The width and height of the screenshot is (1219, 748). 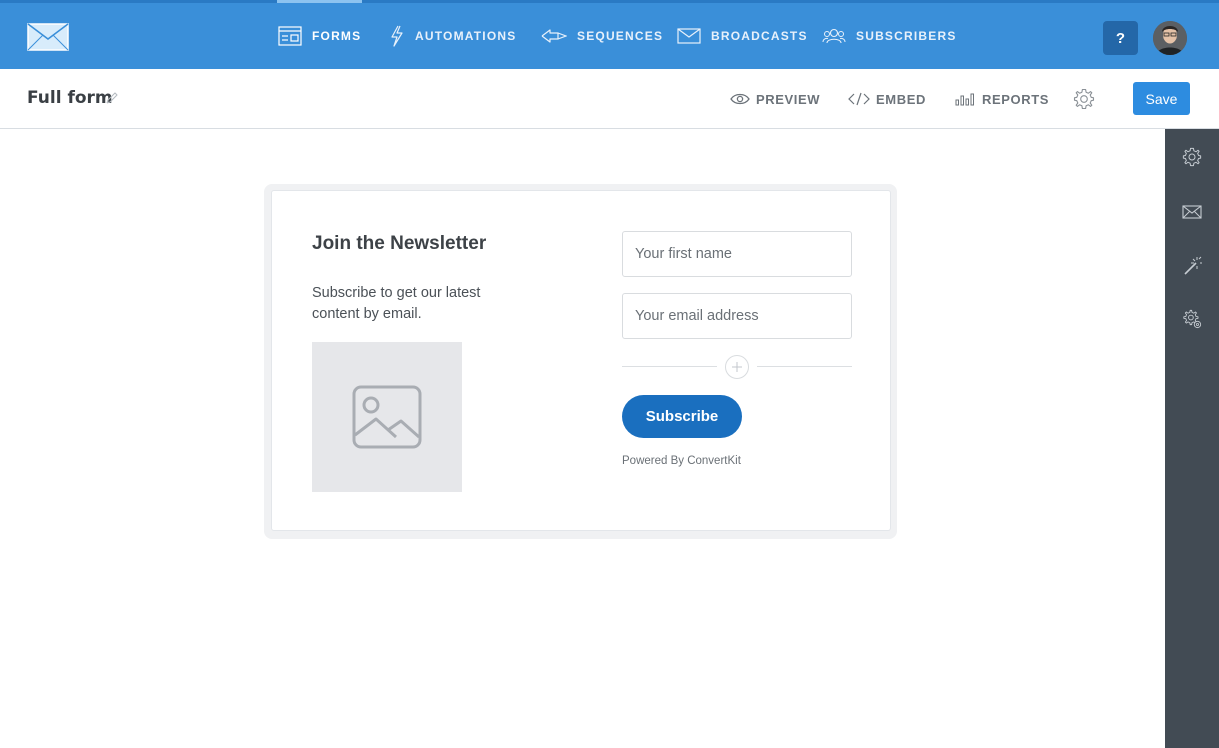 I want to click on nav-forms: FORMS, so click(x=319, y=34).